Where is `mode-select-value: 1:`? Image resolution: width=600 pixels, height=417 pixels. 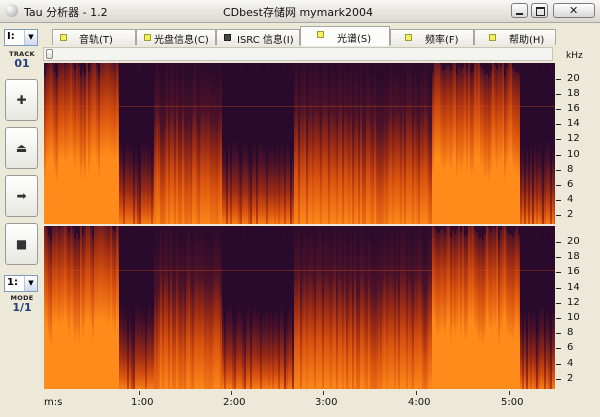
mode-select-value: 1: is located at coordinates (12, 282).